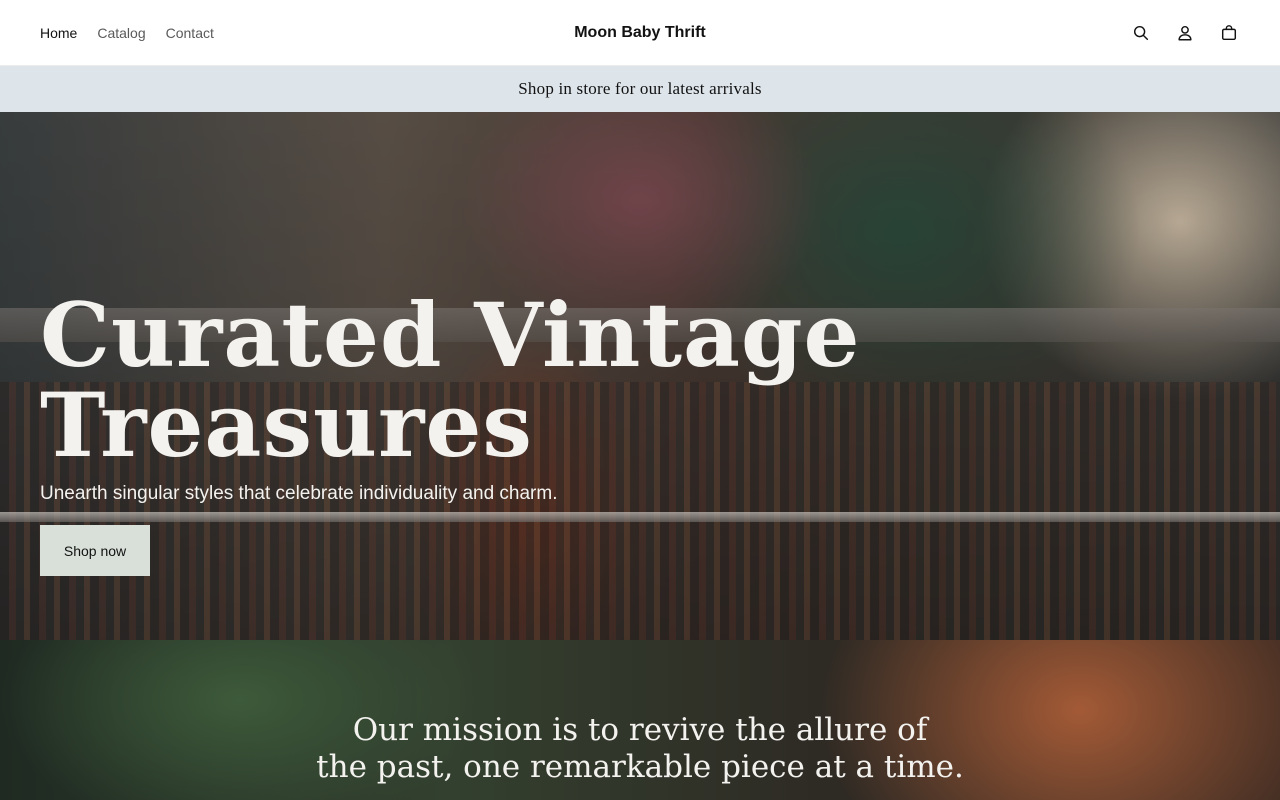  Describe the element at coordinates (121, 33) in the screenshot. I see `nav-catalog: Catalog` at that location.